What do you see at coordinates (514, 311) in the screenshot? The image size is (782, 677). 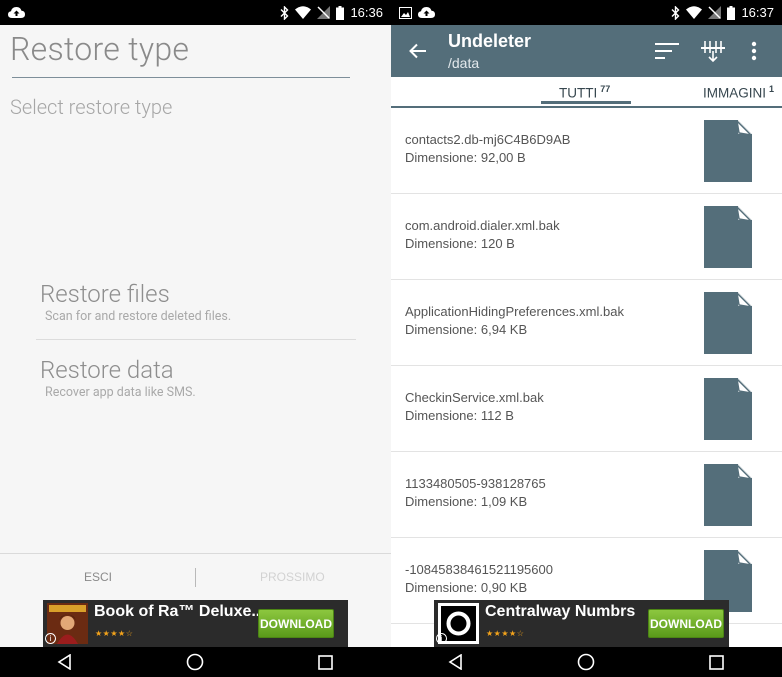 I see `file-name: ApplicationHidingPreferences.xml.bak` at bounding box center [514, 311].